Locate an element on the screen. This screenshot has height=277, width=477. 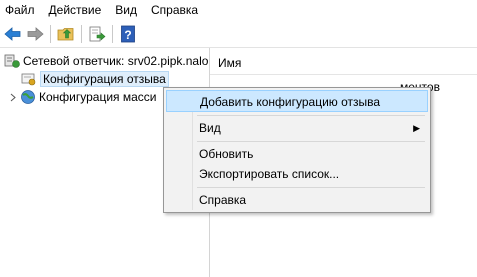
menu-item-help: Справка is located at coordinates (297, 200).